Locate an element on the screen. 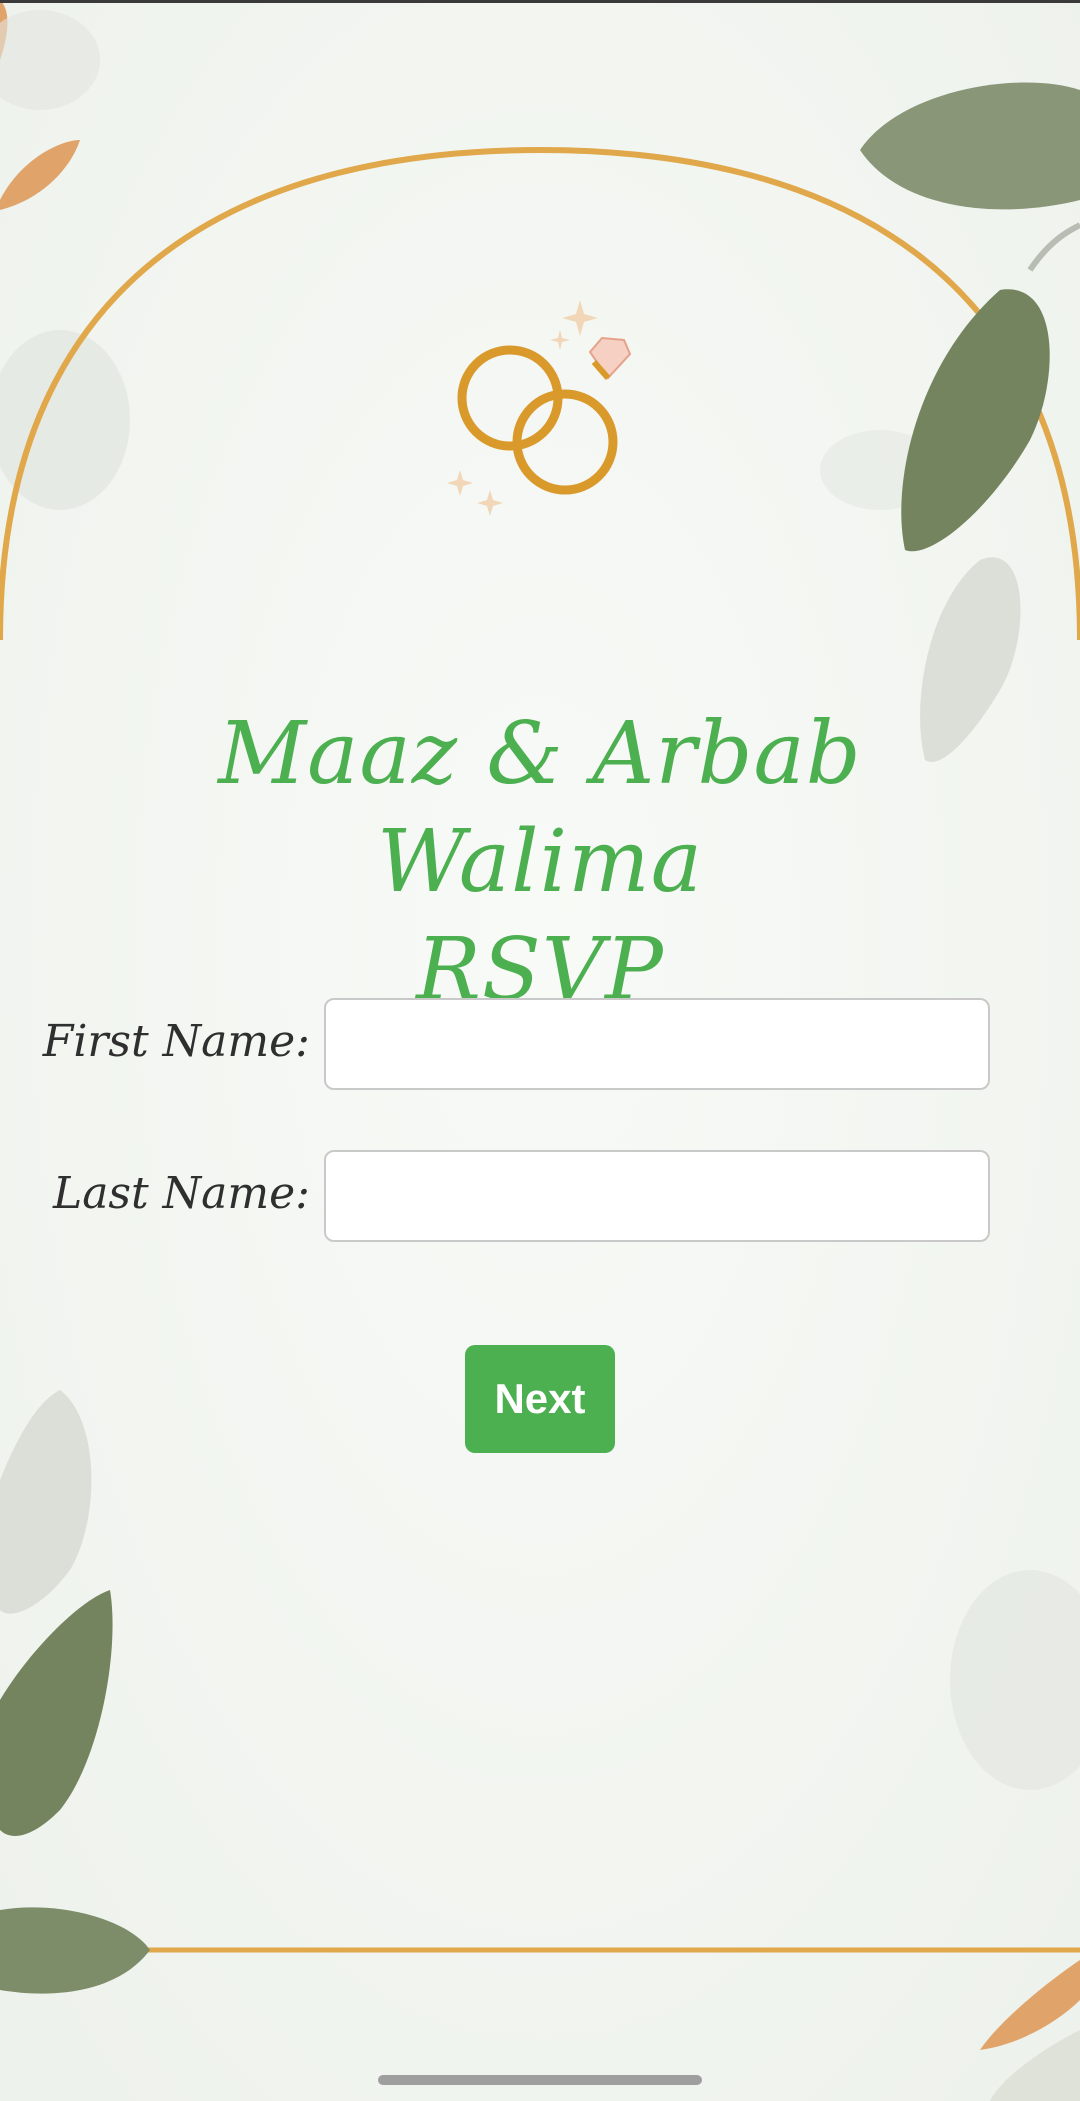 The height and width of the screenshot is (2101, 1080). first-name-row: First Name: is located at coordinates (540, 1046).